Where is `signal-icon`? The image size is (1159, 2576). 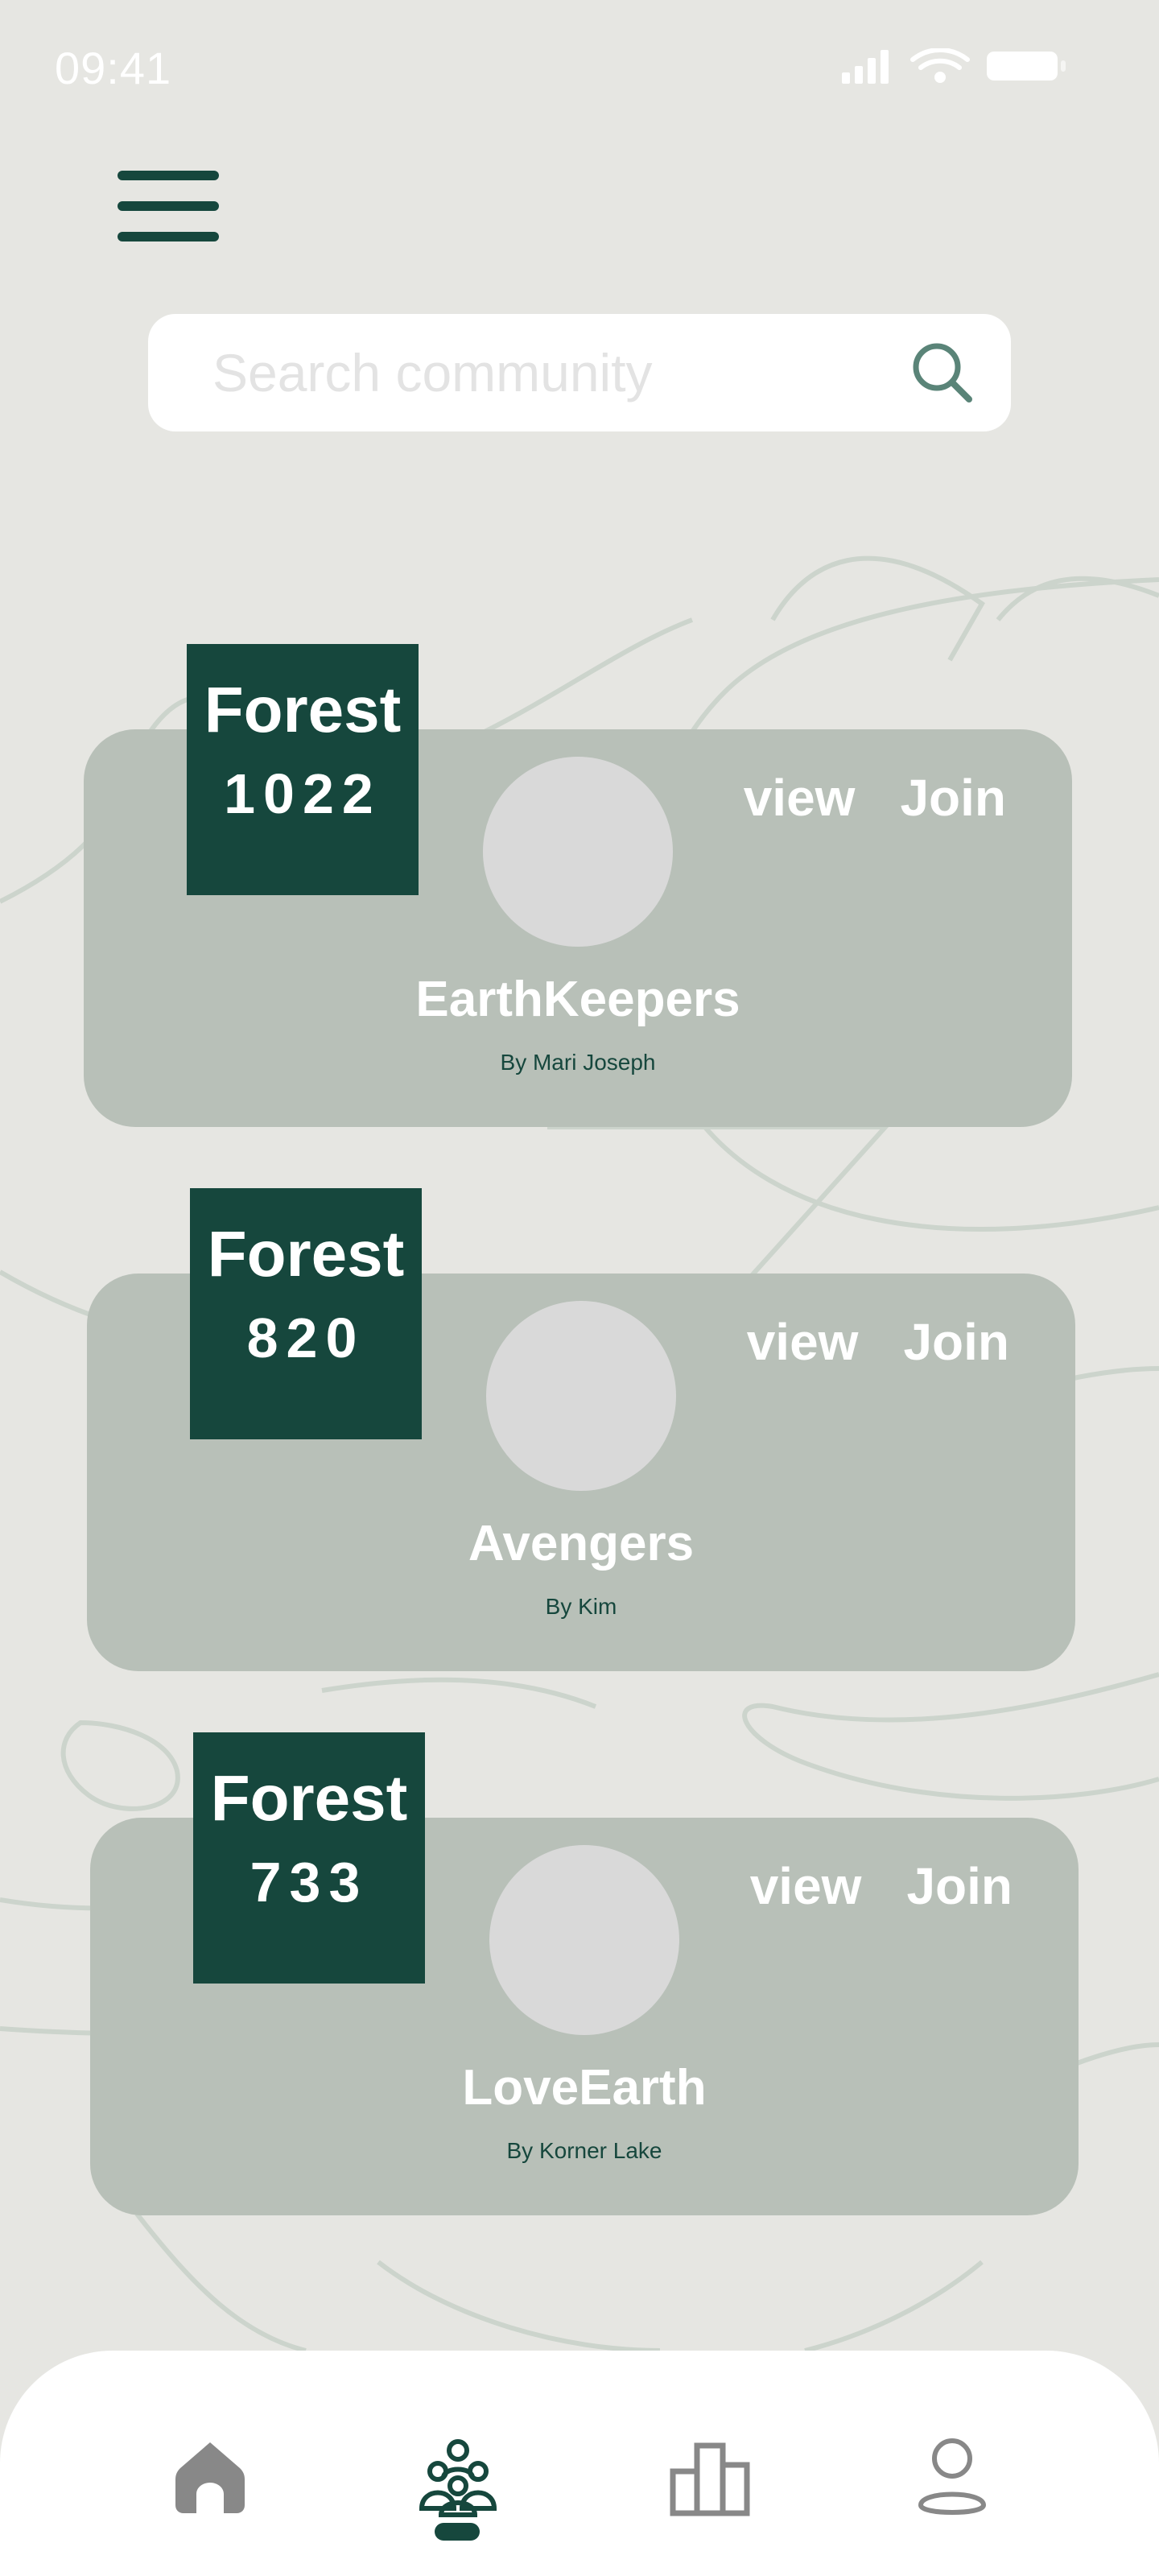 signal-icon is located at coordinates (865, 67).